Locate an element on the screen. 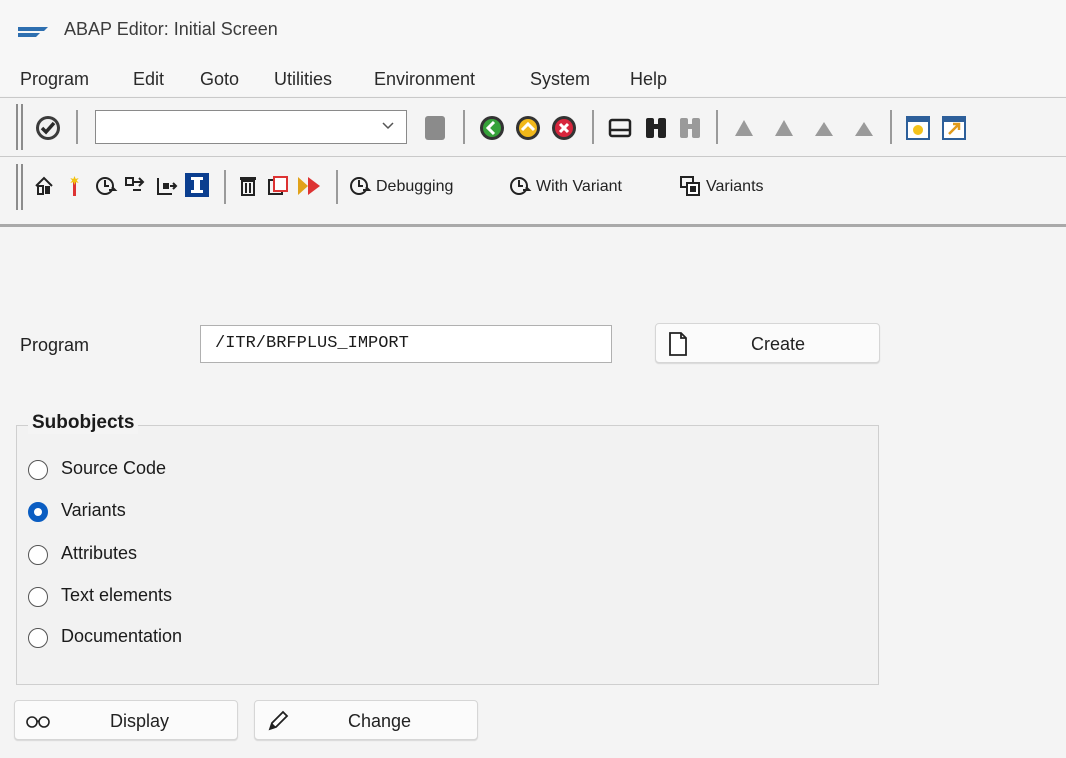 Image resolution: width=1066 pixels, height=758 pixels. with-variant-button: With Variant is located at coordinates (579, 187).